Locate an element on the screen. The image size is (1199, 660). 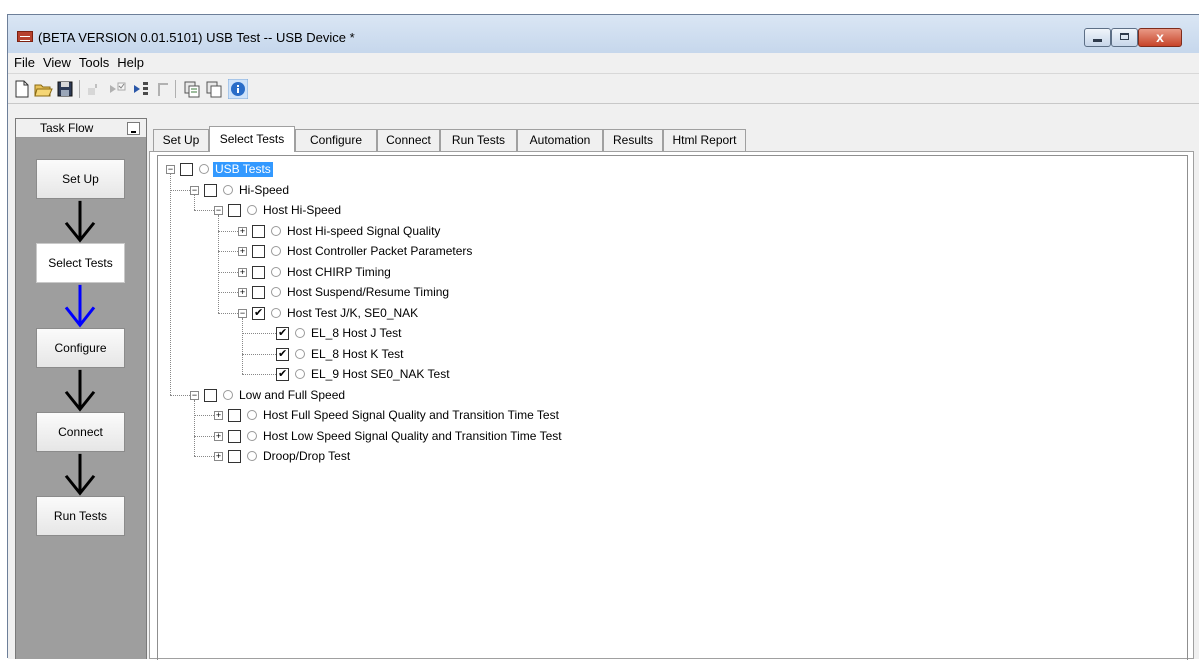
new-file-icon is located at coordinates (22, 89).